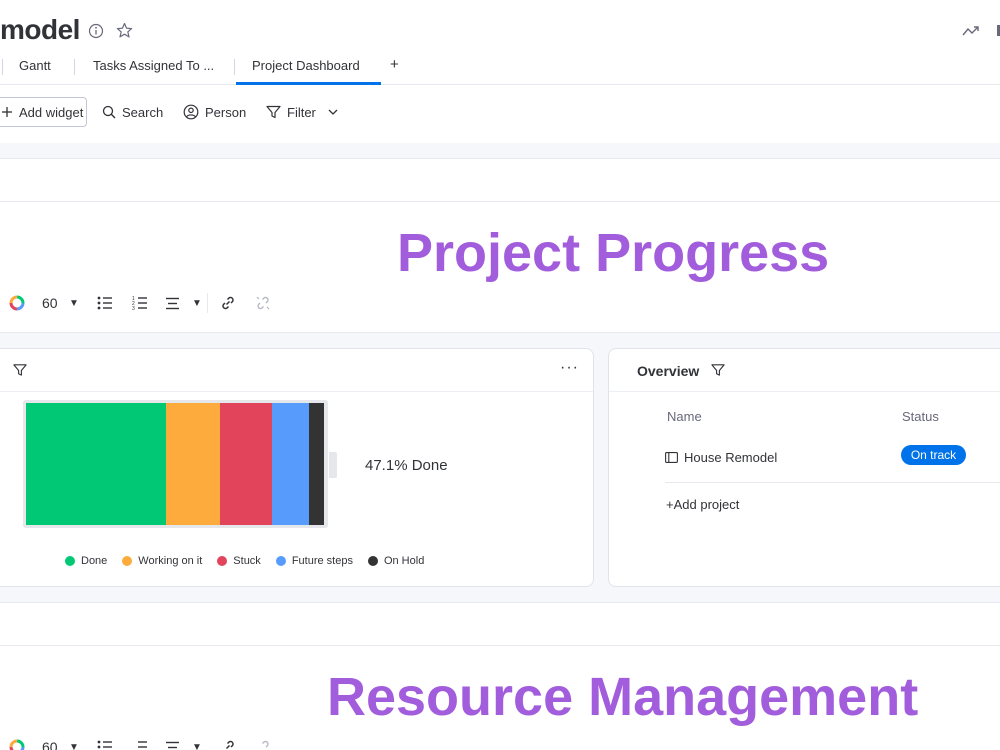 Image resolution: width=1000 pixels, height=750 pixels. Describe the element at coordinates (308, 83) in the screenshot. I see `active-tab-indicator` at that location.